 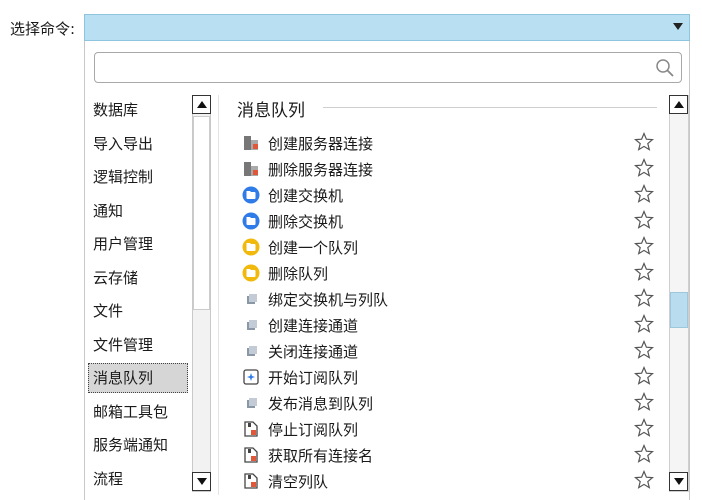 I want to click on command-item: 创建交换机, so click(x=448, y=196).